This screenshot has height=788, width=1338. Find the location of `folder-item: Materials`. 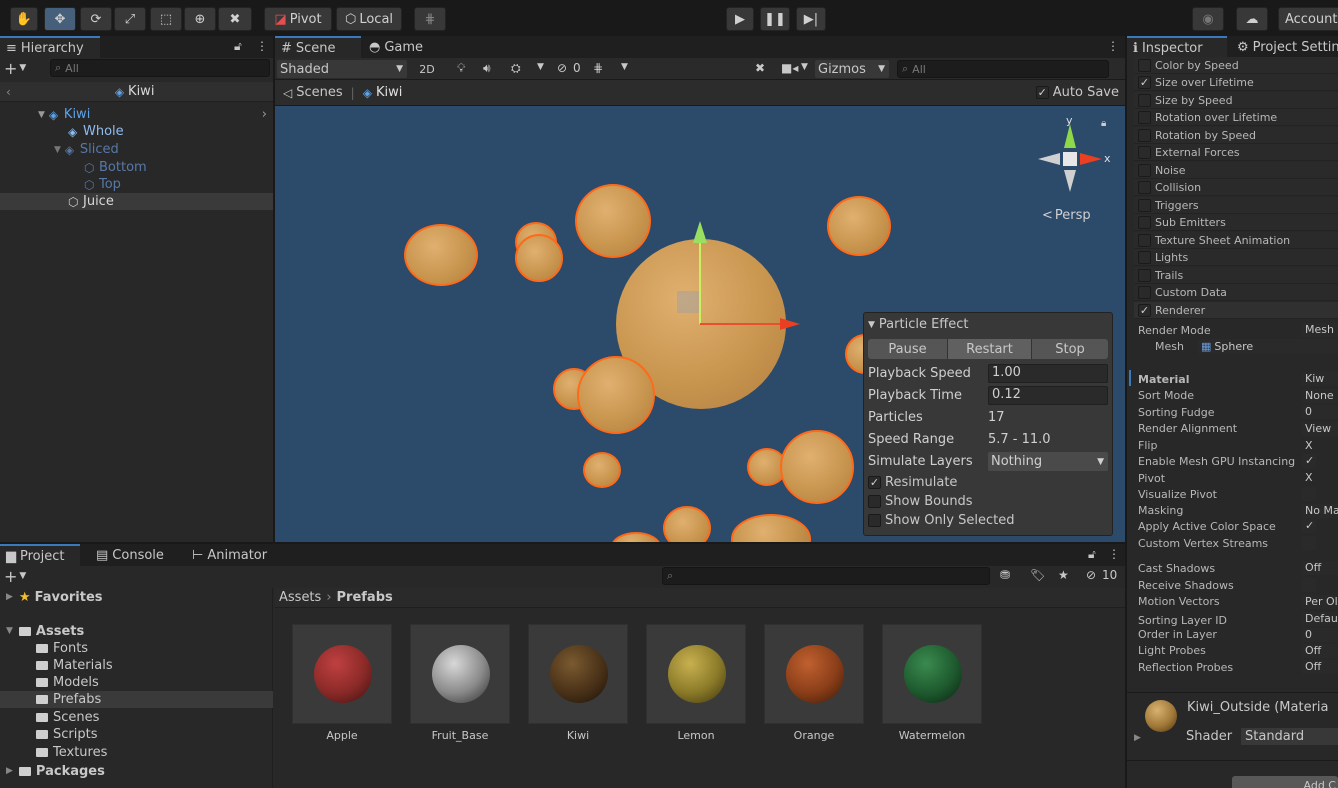

folder-item: Materials is located at coordinates (74, 665).